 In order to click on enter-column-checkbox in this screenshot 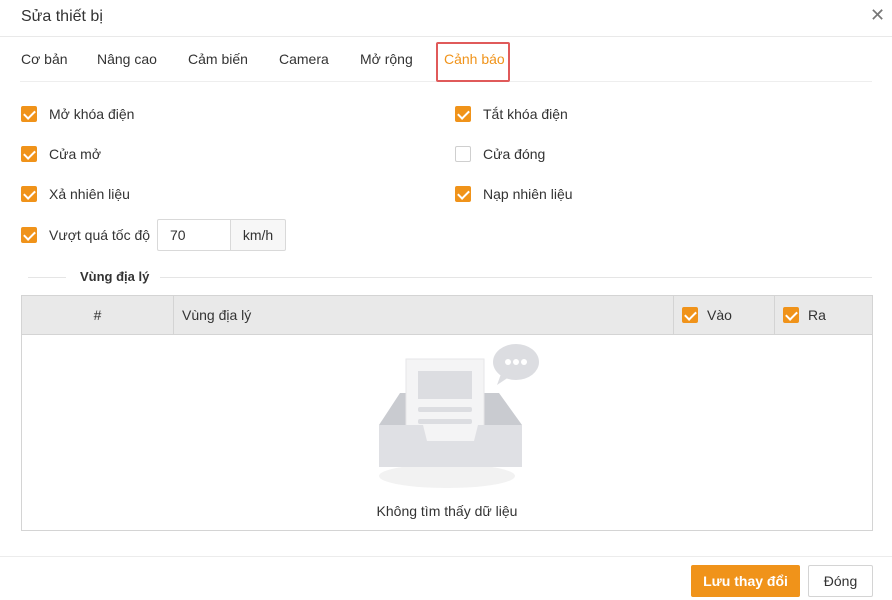, I will do `click(690, 315)`.